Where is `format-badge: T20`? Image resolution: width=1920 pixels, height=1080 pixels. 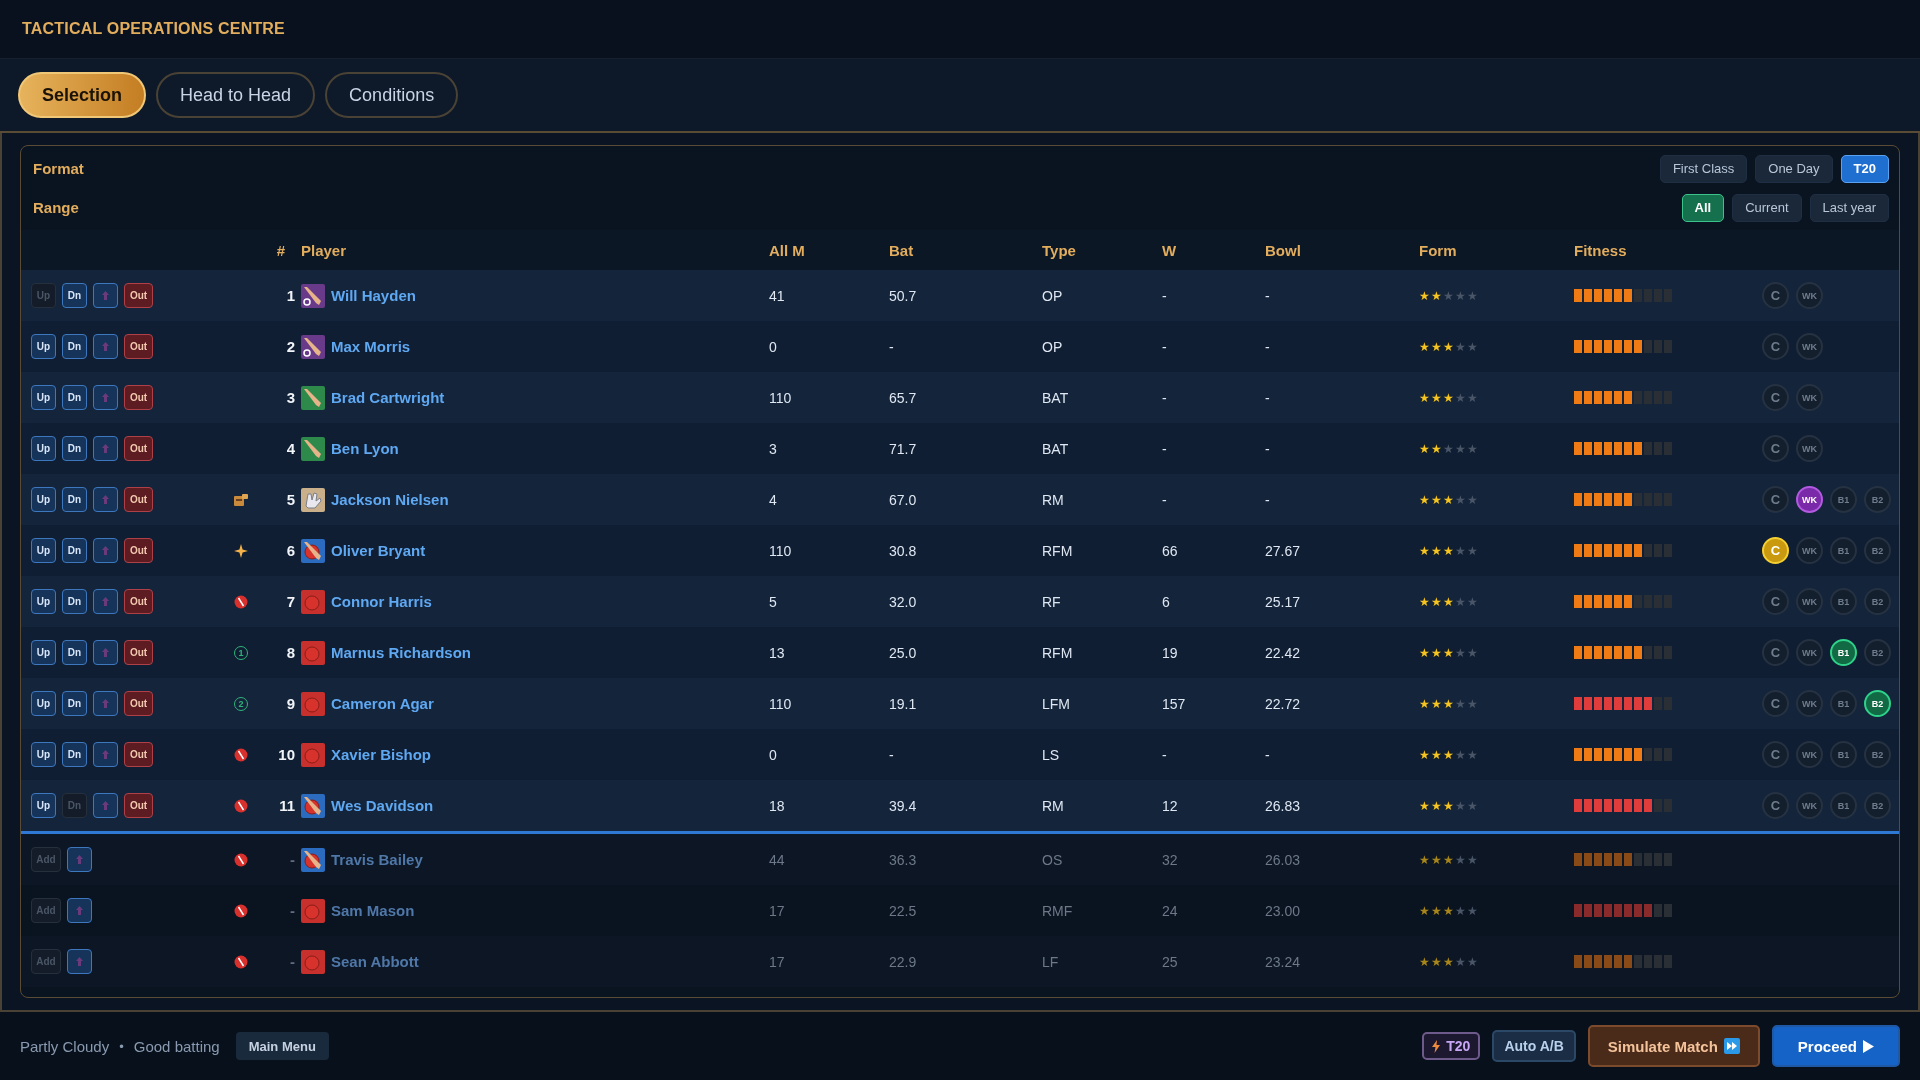 format-badge: T20 is located at coordinates (1451, 1046).